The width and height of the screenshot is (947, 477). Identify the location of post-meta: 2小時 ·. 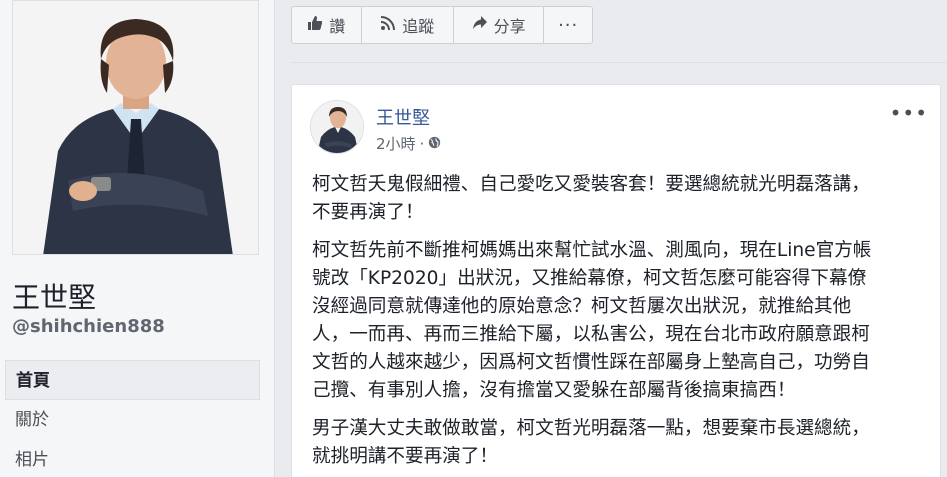
(408, 143).